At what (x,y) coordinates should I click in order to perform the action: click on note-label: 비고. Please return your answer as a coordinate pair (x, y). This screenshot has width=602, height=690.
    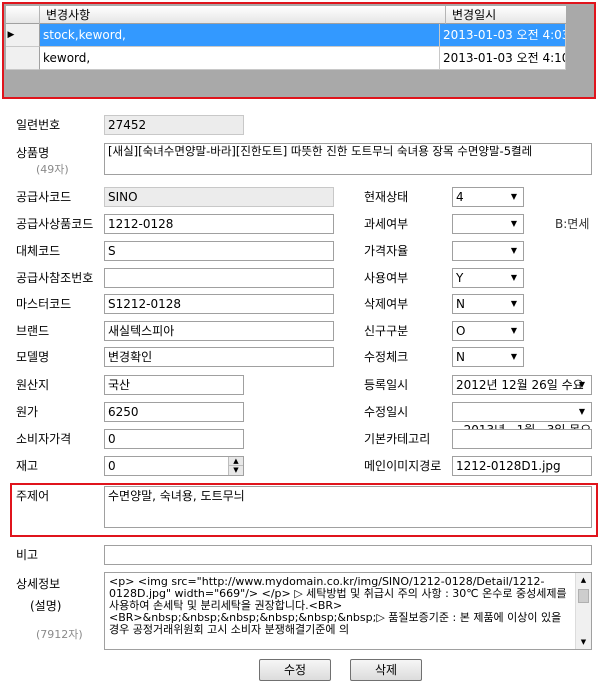
    Looking at the image, I should click on (27, 555).